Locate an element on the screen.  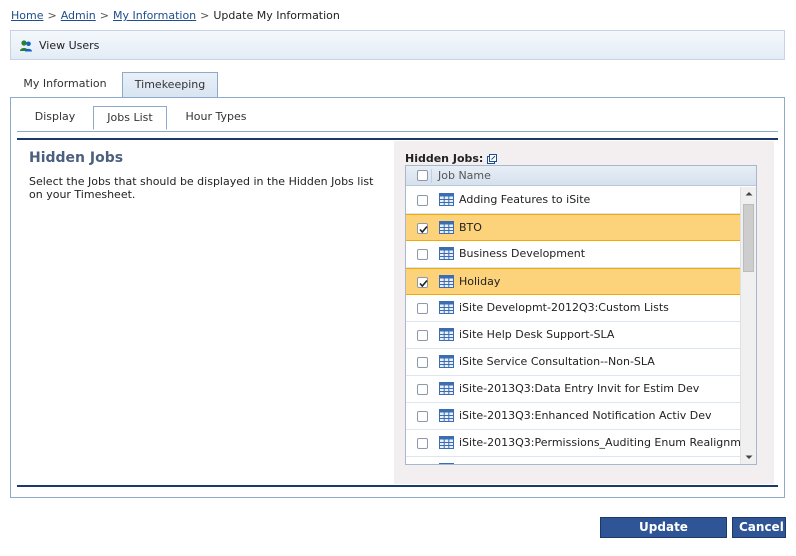
subtab-hour-types: Hour Types is located at coordinates (216, 118).